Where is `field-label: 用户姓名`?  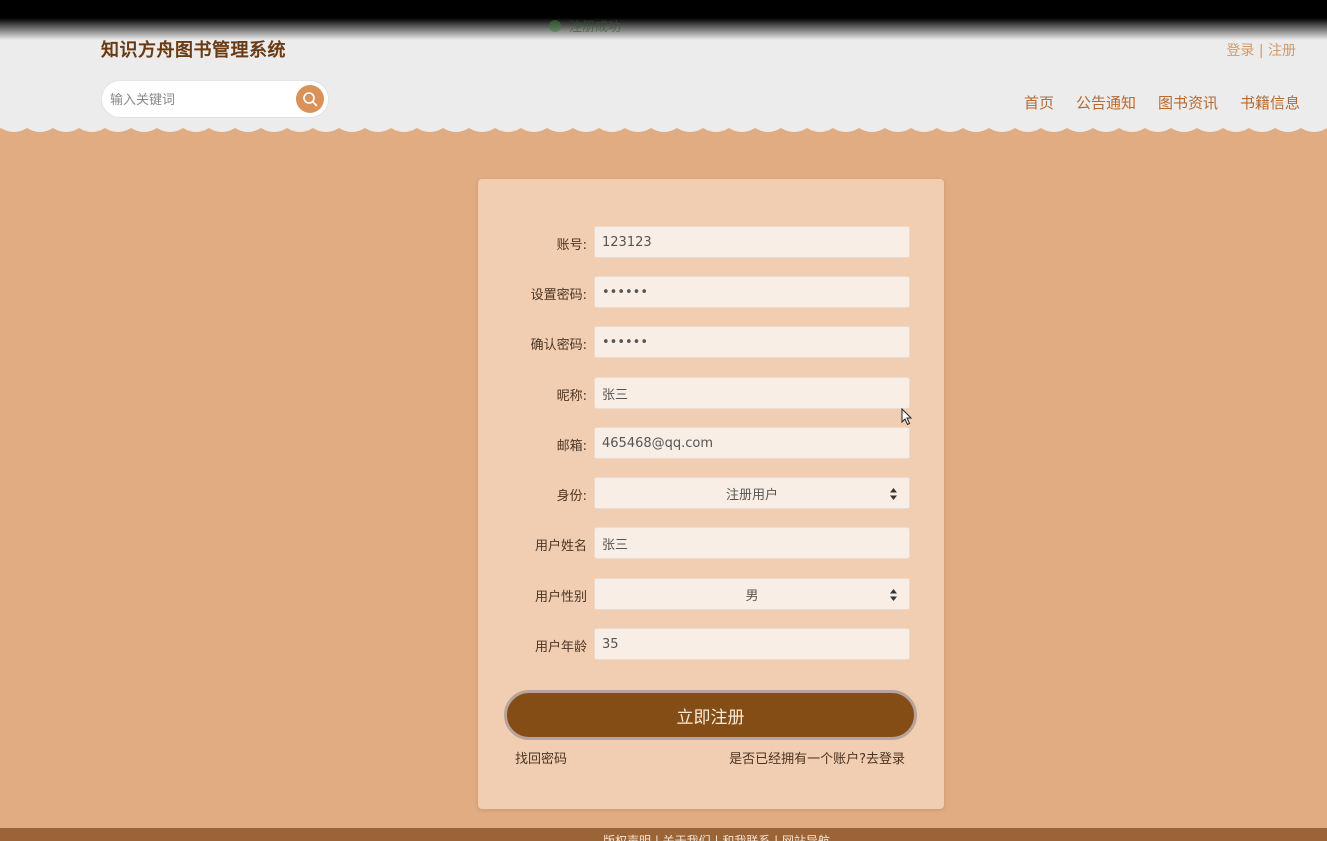
field-label: 用户姓名 is located at coordinates (560, 546).